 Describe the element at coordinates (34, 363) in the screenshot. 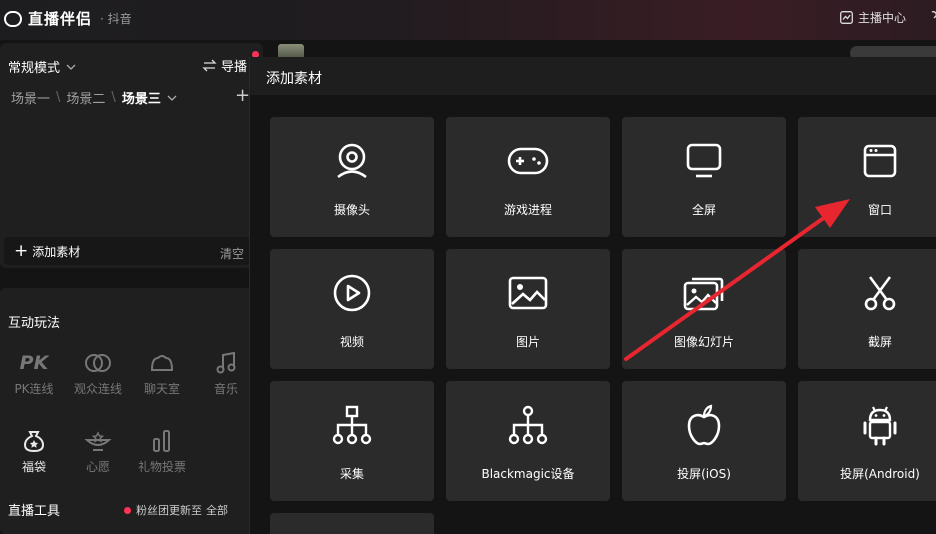

I see `pk-icon: PK` at that location.